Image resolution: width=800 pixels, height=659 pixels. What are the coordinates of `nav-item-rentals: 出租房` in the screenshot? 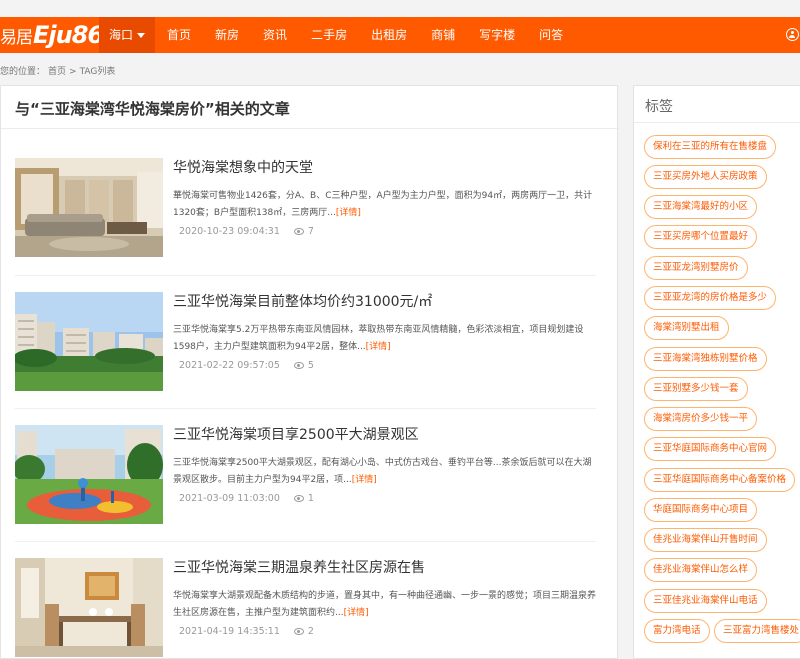 It's located at (389, 35).